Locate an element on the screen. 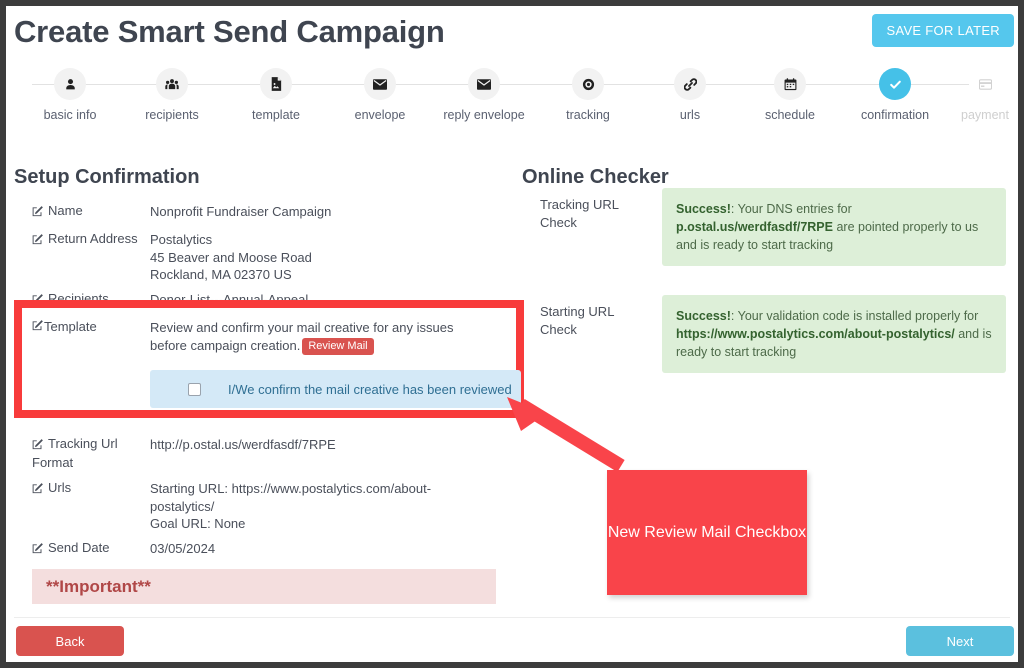 The image size is (1024, 668). step-label: schedule is located at coordinates (790, 115).